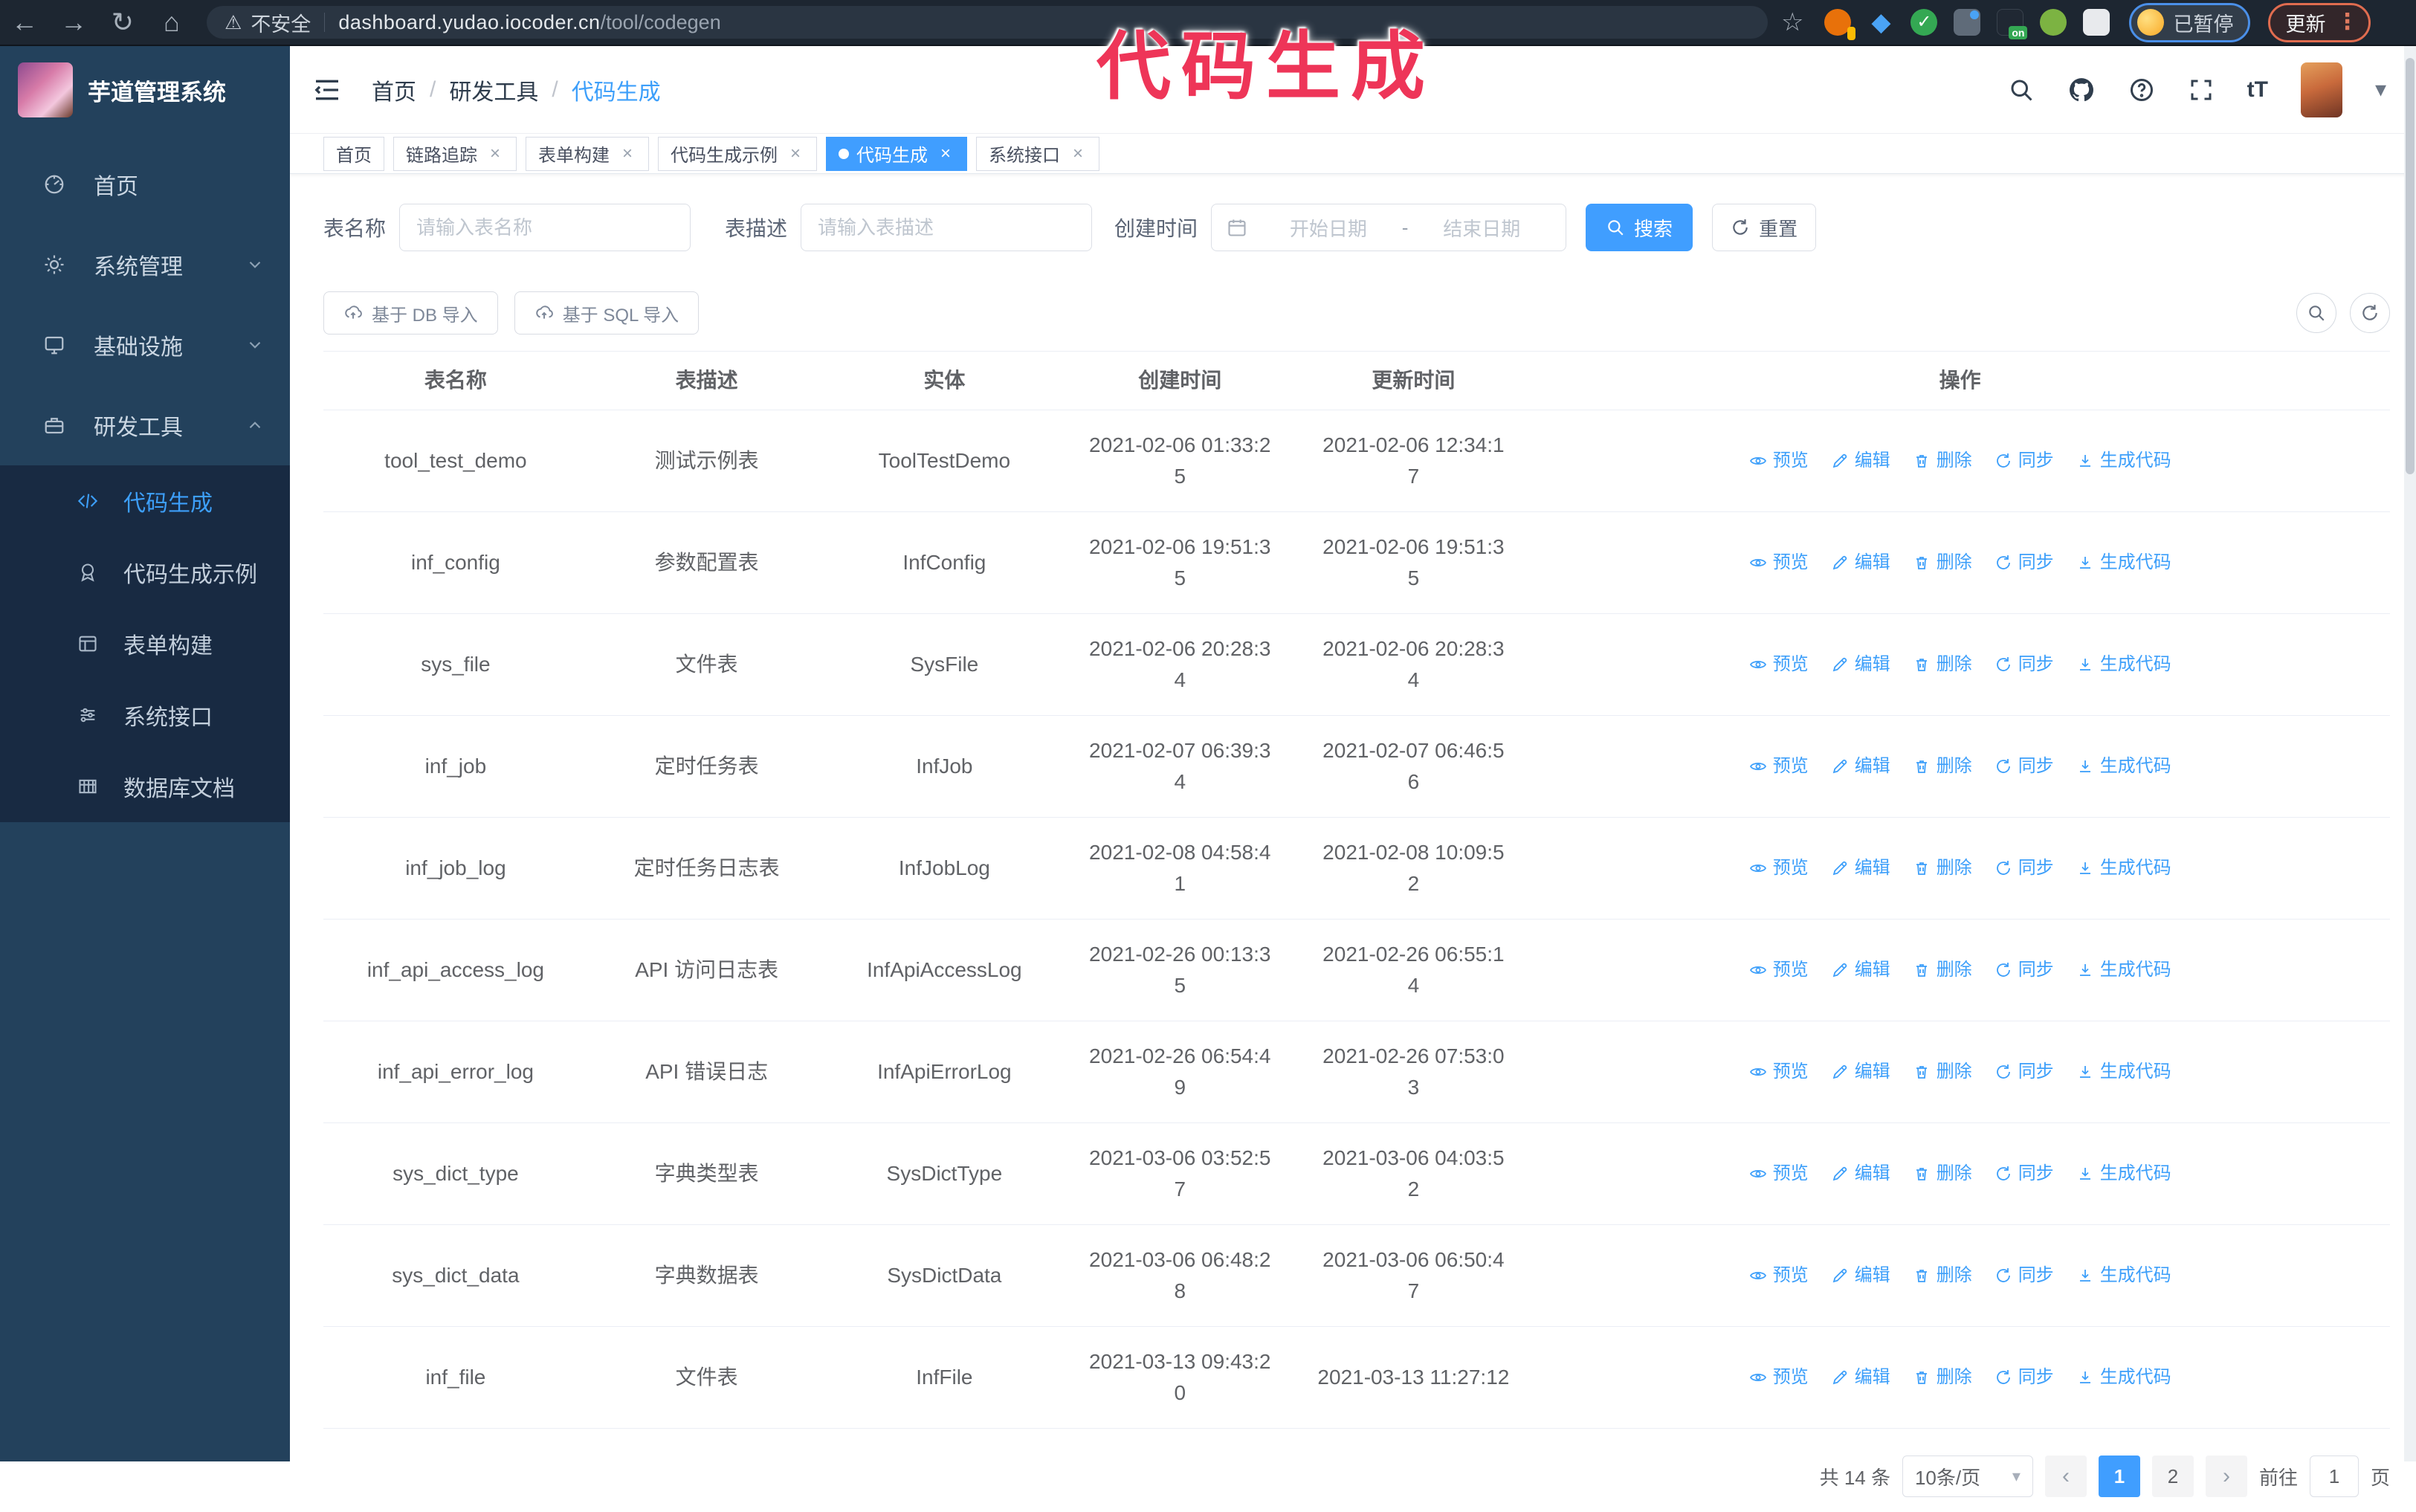  Describe the element at coordinates (2380, 90) in the screenshot. I see `avatar-caret-down-icon: ▾` at that location.